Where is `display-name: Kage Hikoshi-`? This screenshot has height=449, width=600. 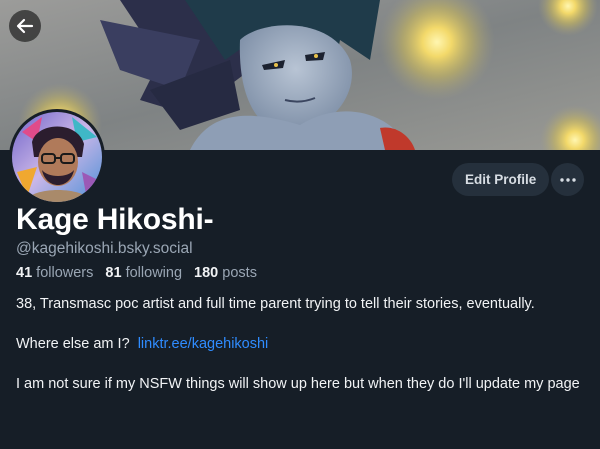 display-name: Kage Hikoshi- is located at coordinates (115, 219).